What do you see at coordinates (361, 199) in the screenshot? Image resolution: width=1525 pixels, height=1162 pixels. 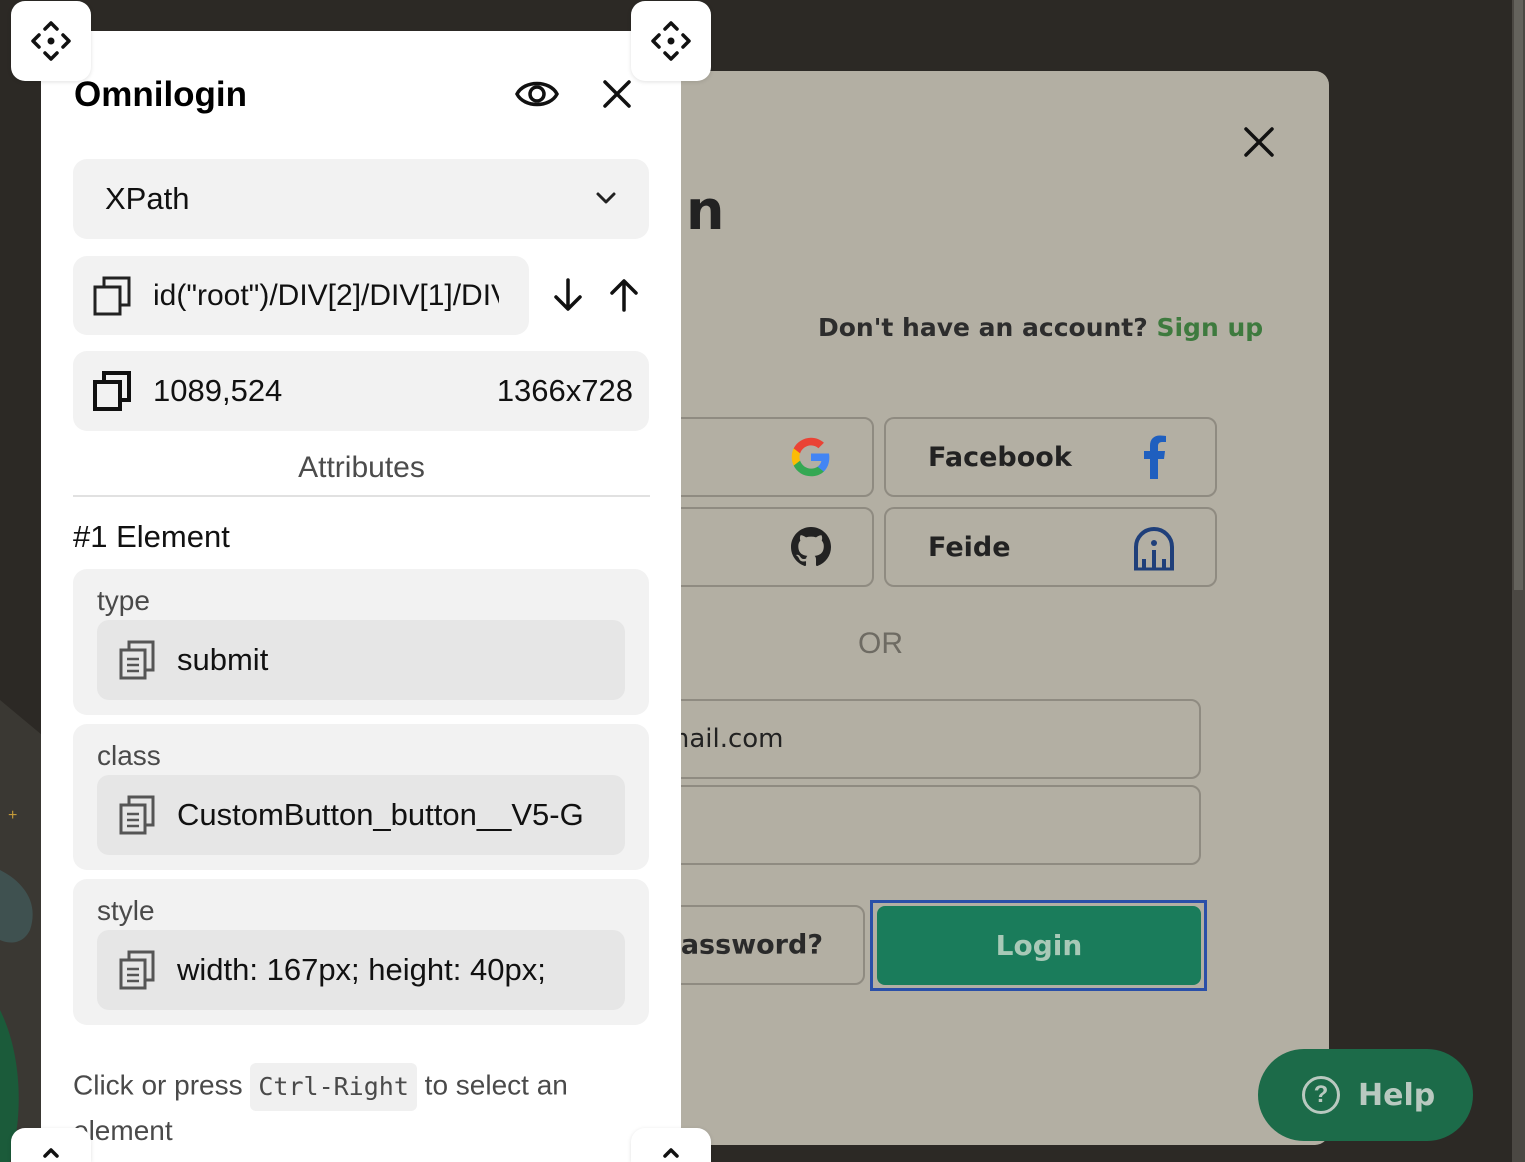 I see `locator-type-select: XPath` at bounding box center [361, 199].